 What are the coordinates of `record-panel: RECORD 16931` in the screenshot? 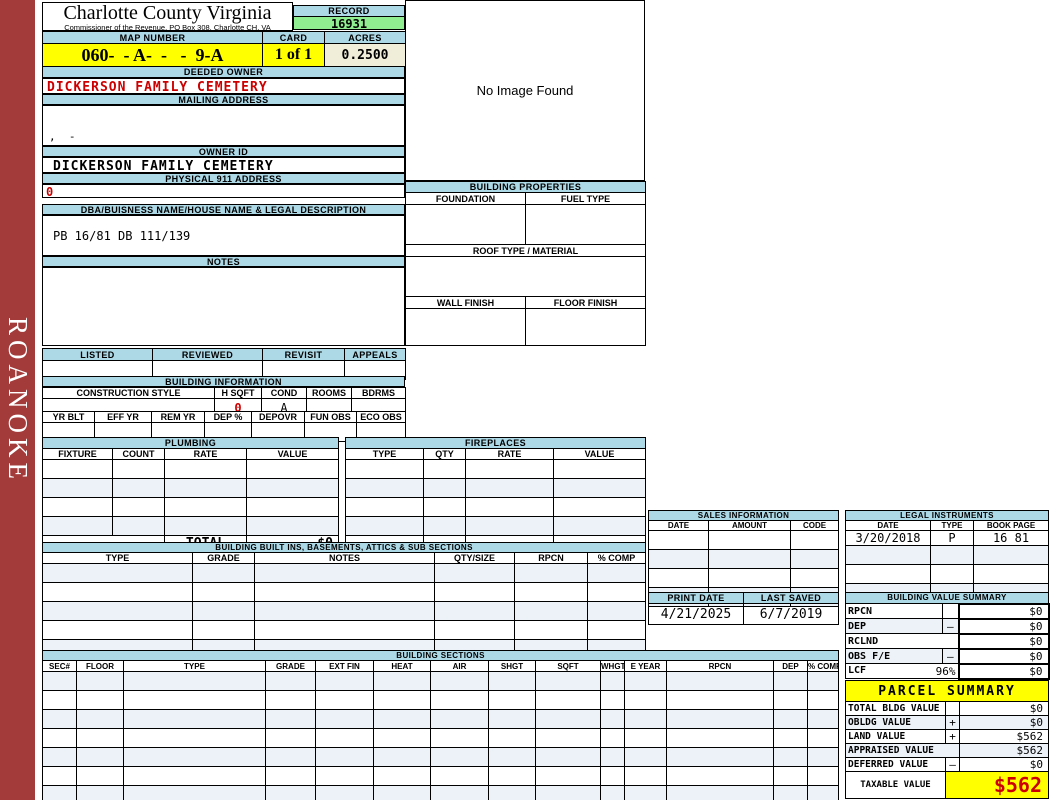 It's located at (349, 18).